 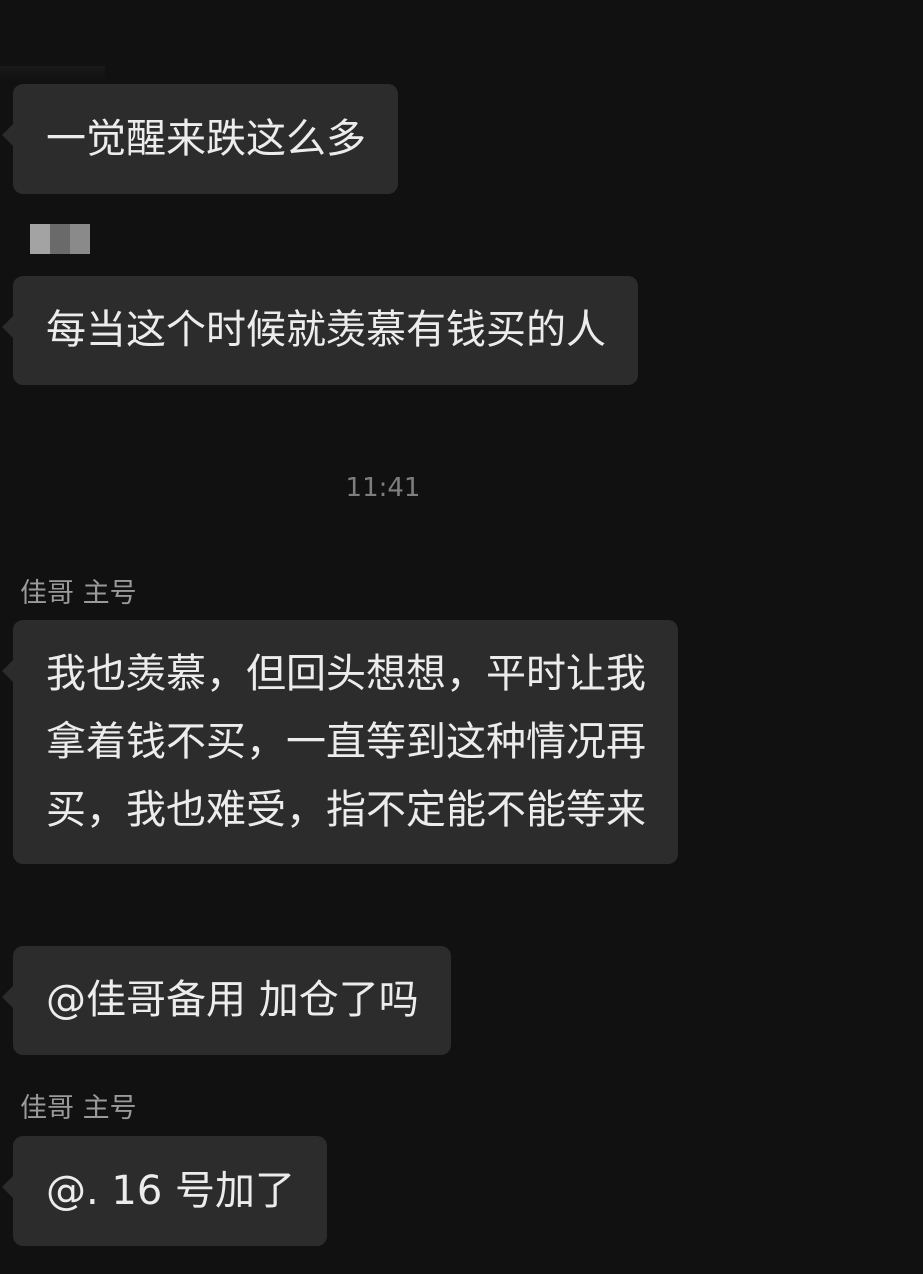 I want to click on message-bubble: @佳哥备用 加仓了吗, so click(x=226, y=1000).